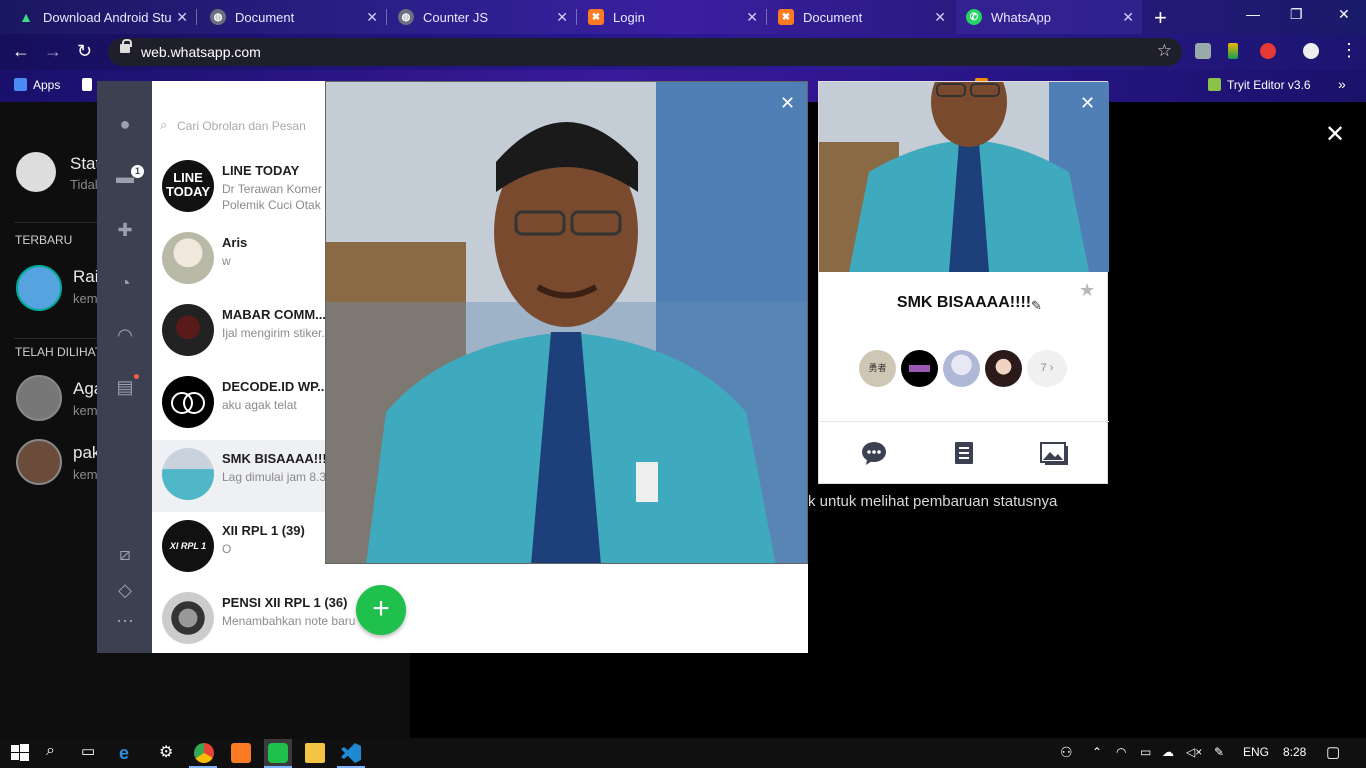 The width and height of the screenshot is (1366, 768). What do you see at coordinates (1344, 14) in the screenshot?
I see `window-close-icon: ✕` at bounding box center [1344, 14].